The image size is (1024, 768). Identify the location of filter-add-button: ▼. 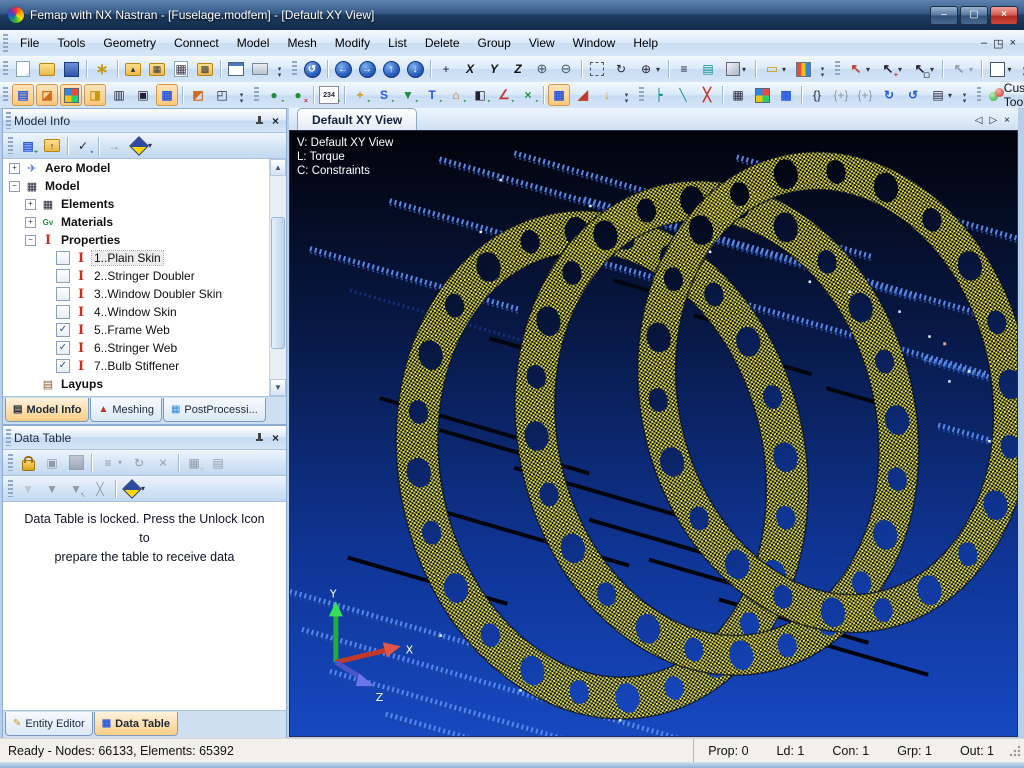
(28, 489).